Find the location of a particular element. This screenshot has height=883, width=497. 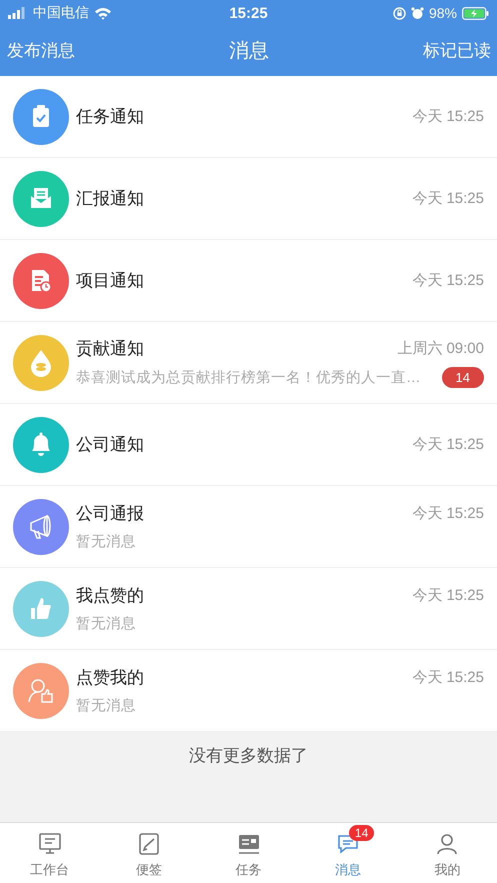

message-title: 项目通知 is located at coordinates (110, 281).